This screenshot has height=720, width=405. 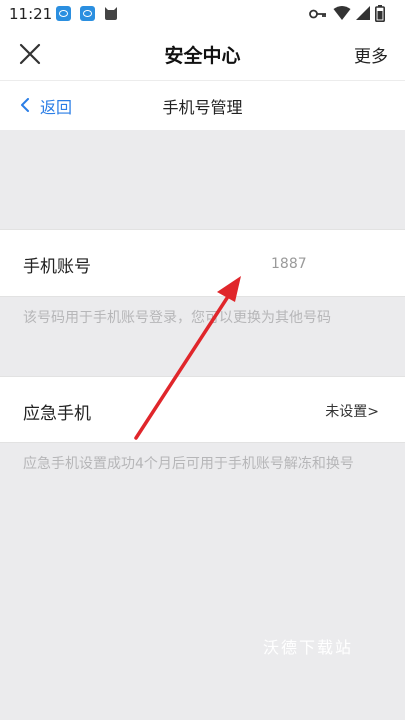 What do you see at coordinates (111, 13) in the screenshot?
I see `cat-icon` at bounding box center [111, 13].